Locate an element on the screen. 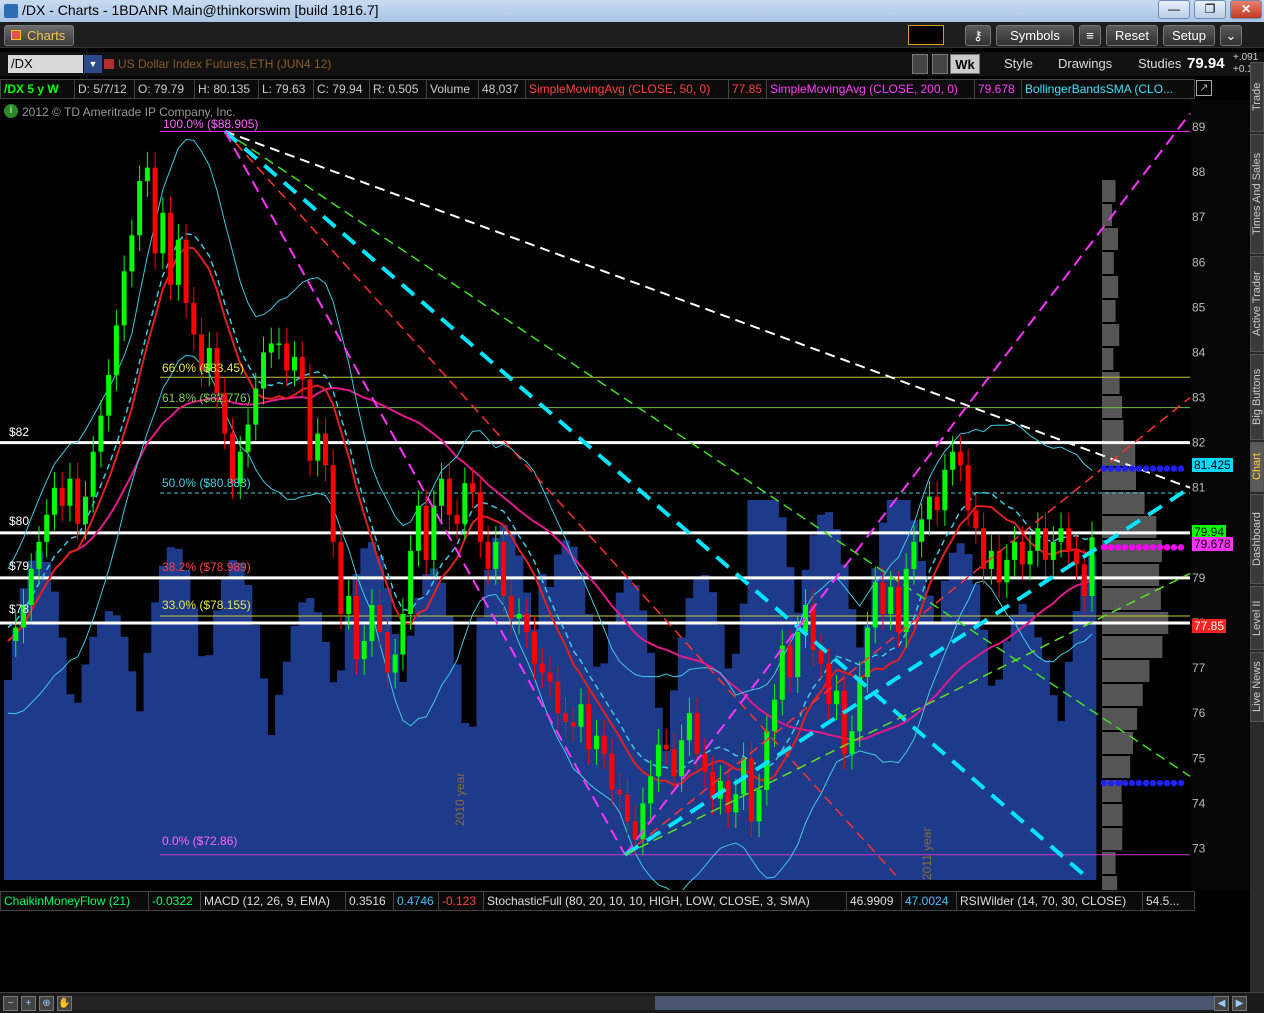 This screenshot has width=1264, height=1013. stochastic-k-value: 46.9909 is located at coordinates (874, 901).